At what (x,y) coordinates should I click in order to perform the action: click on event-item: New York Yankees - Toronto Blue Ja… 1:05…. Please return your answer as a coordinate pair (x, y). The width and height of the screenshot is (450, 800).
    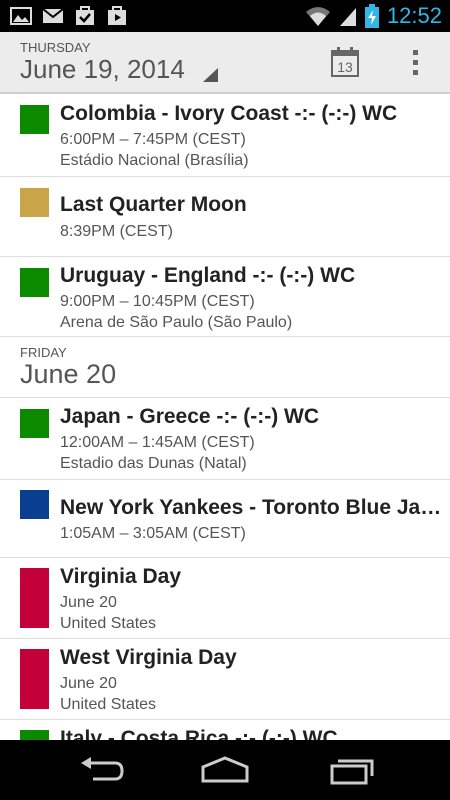
    Looking at the image, I should click on (225, 519).